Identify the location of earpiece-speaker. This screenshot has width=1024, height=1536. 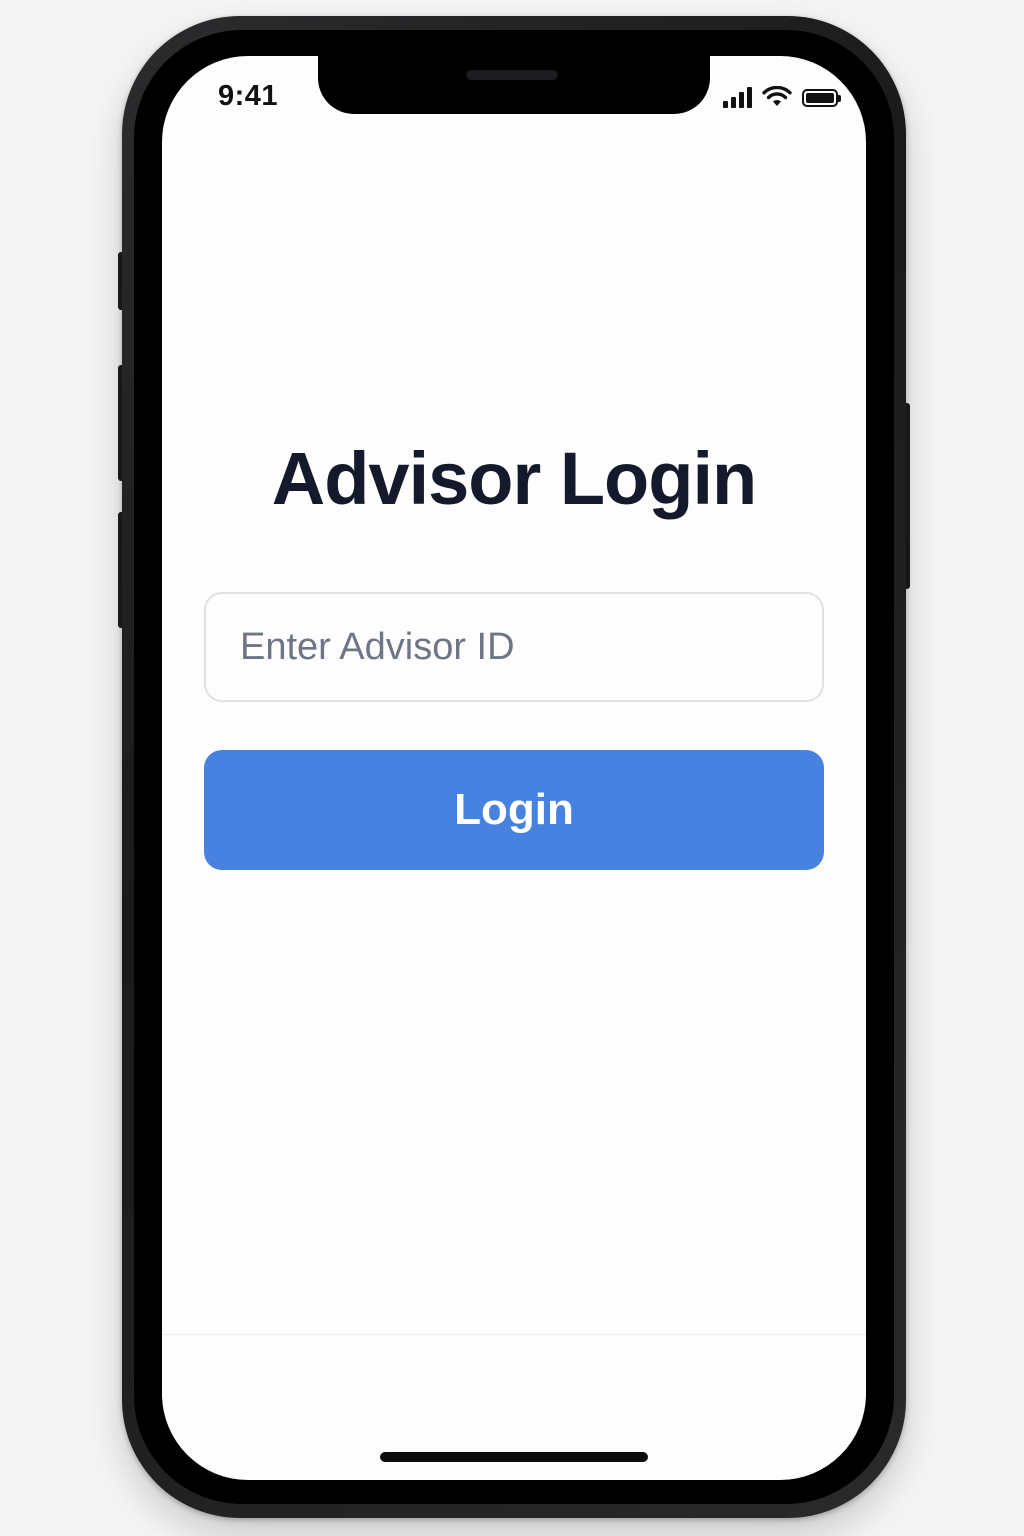
(512, 75).